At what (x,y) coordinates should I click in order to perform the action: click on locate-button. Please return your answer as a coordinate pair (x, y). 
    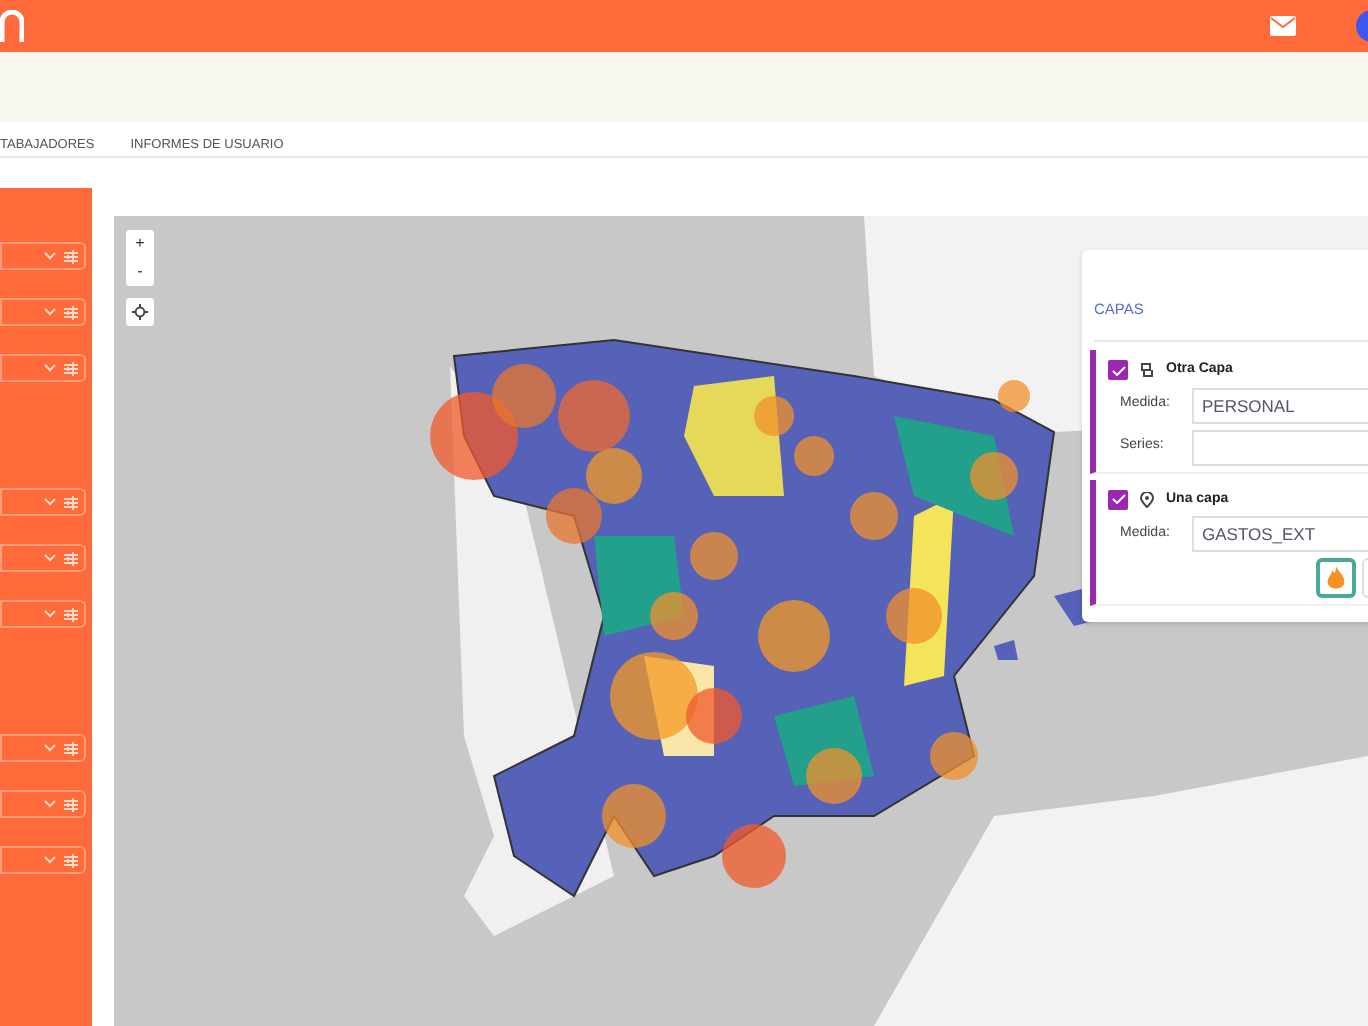
    Looking at the image, I should click on (140, 312).